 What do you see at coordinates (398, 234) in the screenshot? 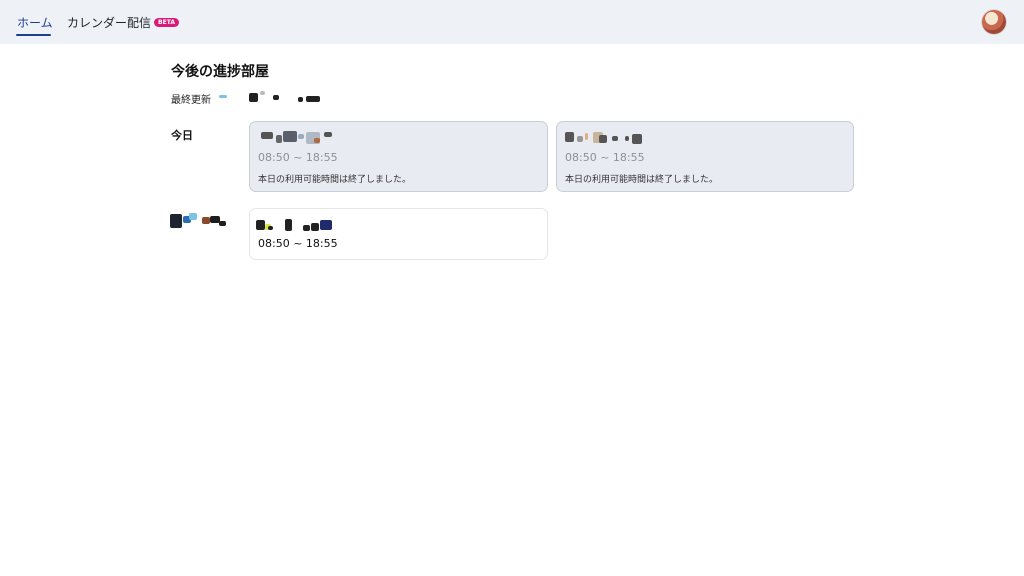
I see `room-card: 08:50 ~ 18:55` at bounding box center [398, 234].